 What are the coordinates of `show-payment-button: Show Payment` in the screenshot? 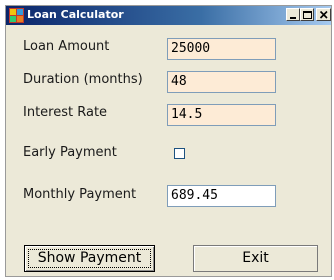 It's located at (89, 258).